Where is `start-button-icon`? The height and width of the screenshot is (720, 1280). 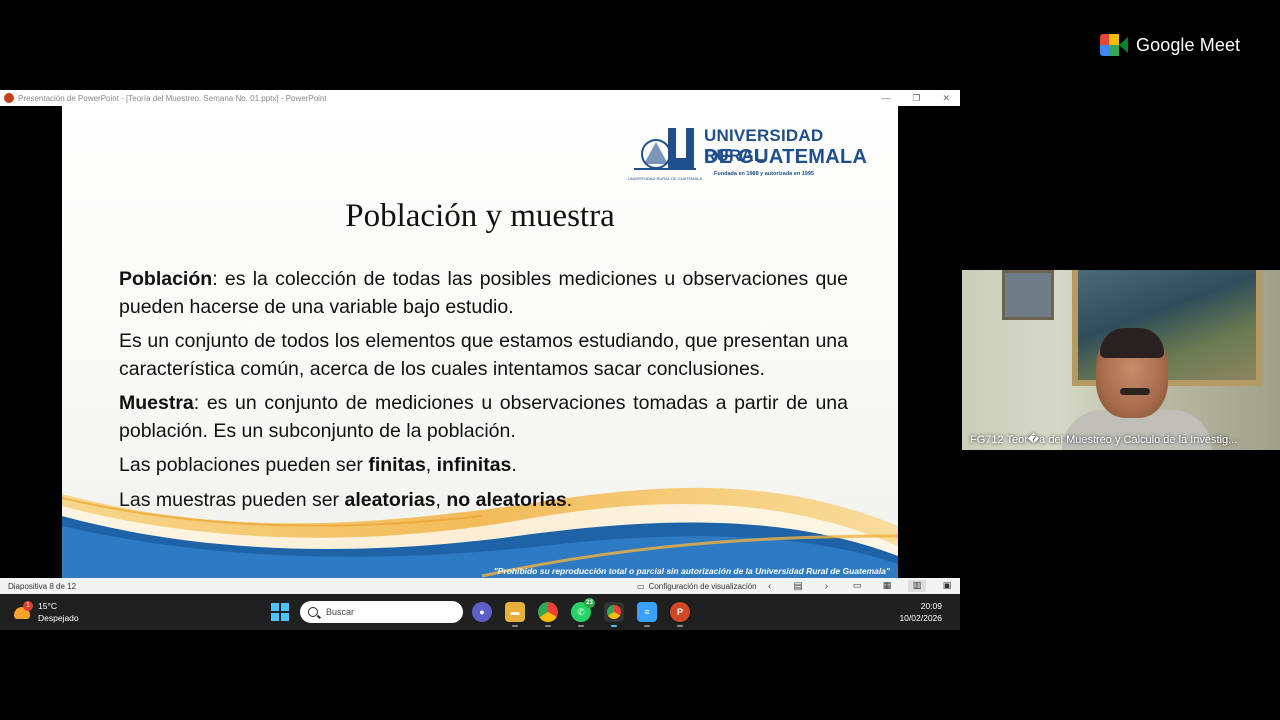 start-button-icon is located at coordinates (280, 612).